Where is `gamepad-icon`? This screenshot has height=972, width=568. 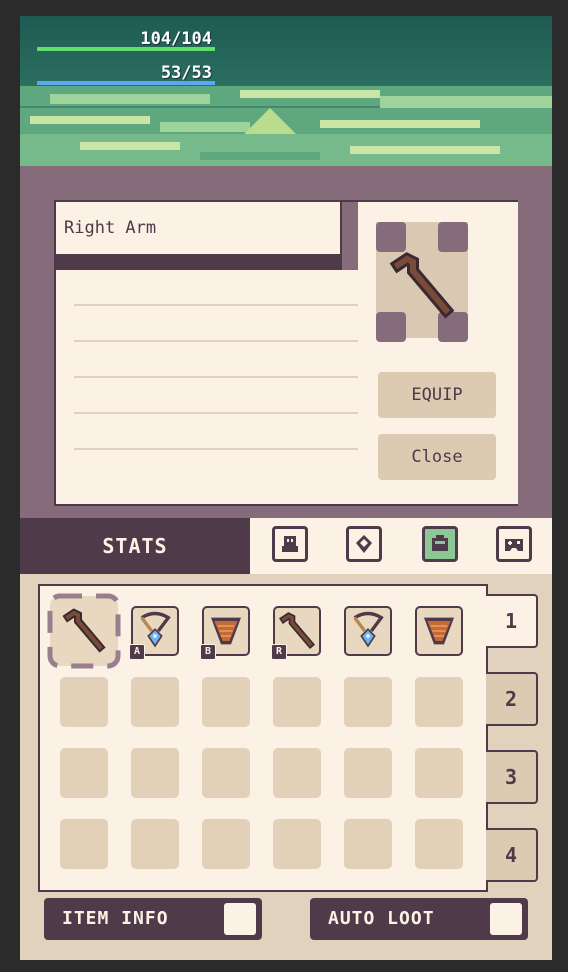
gamepad-icon is located at coordinates (514, 545).